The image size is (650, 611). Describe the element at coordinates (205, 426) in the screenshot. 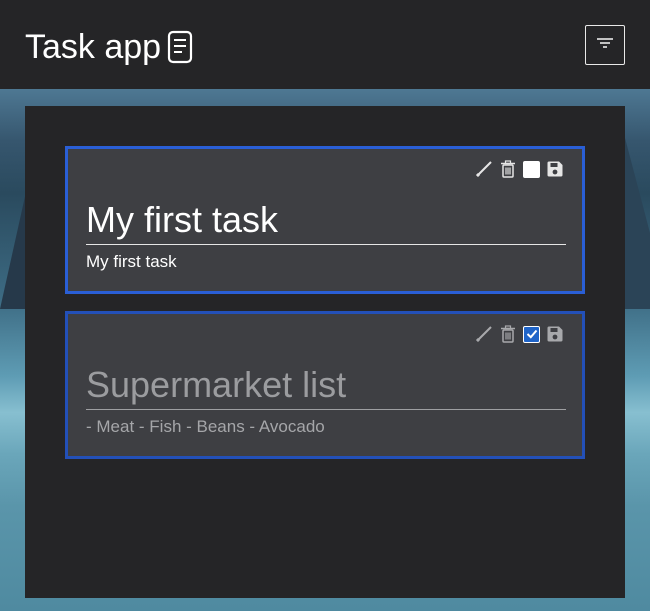

I see `task-description: - Meat - Fish - Beans - Avocado` at that location.